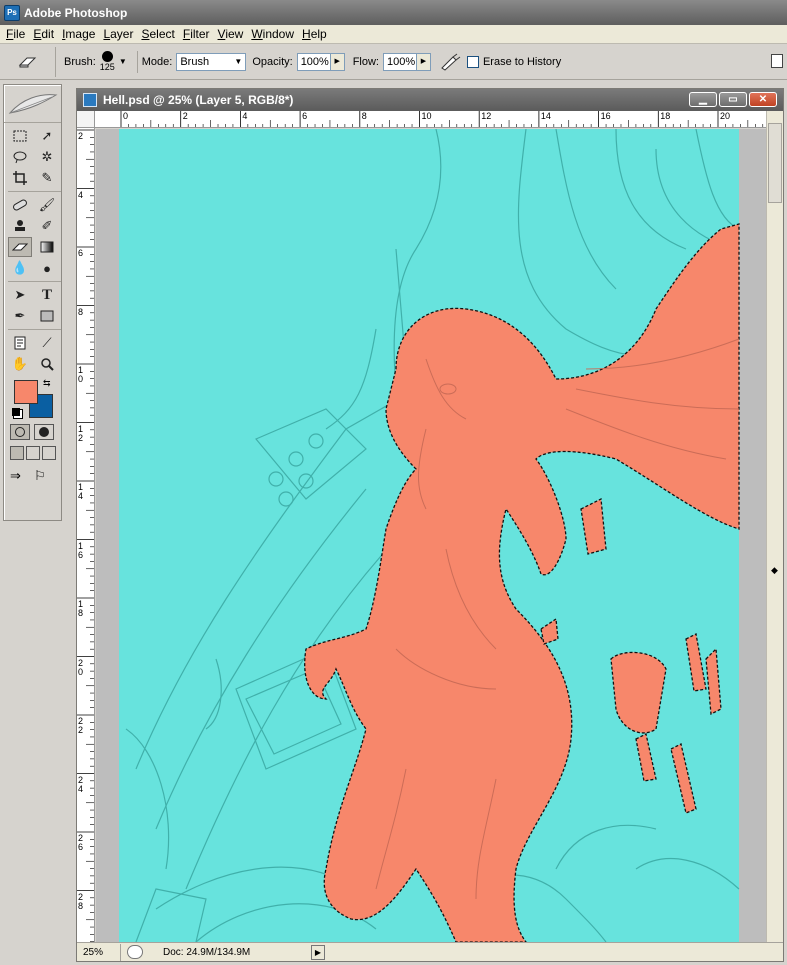 This screenshot has width=787, height=965. What do you see at coordinates (318, 952) in the screenshot?
I see `status-menu-arrow: ▶` at bounding box center [318, 952].